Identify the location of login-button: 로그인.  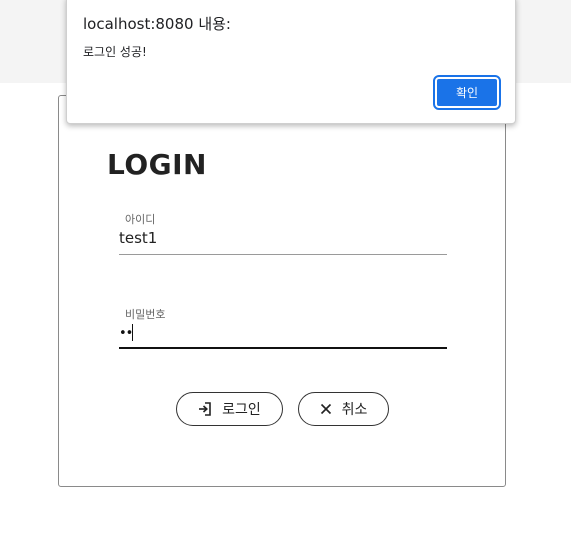
(229, 409).